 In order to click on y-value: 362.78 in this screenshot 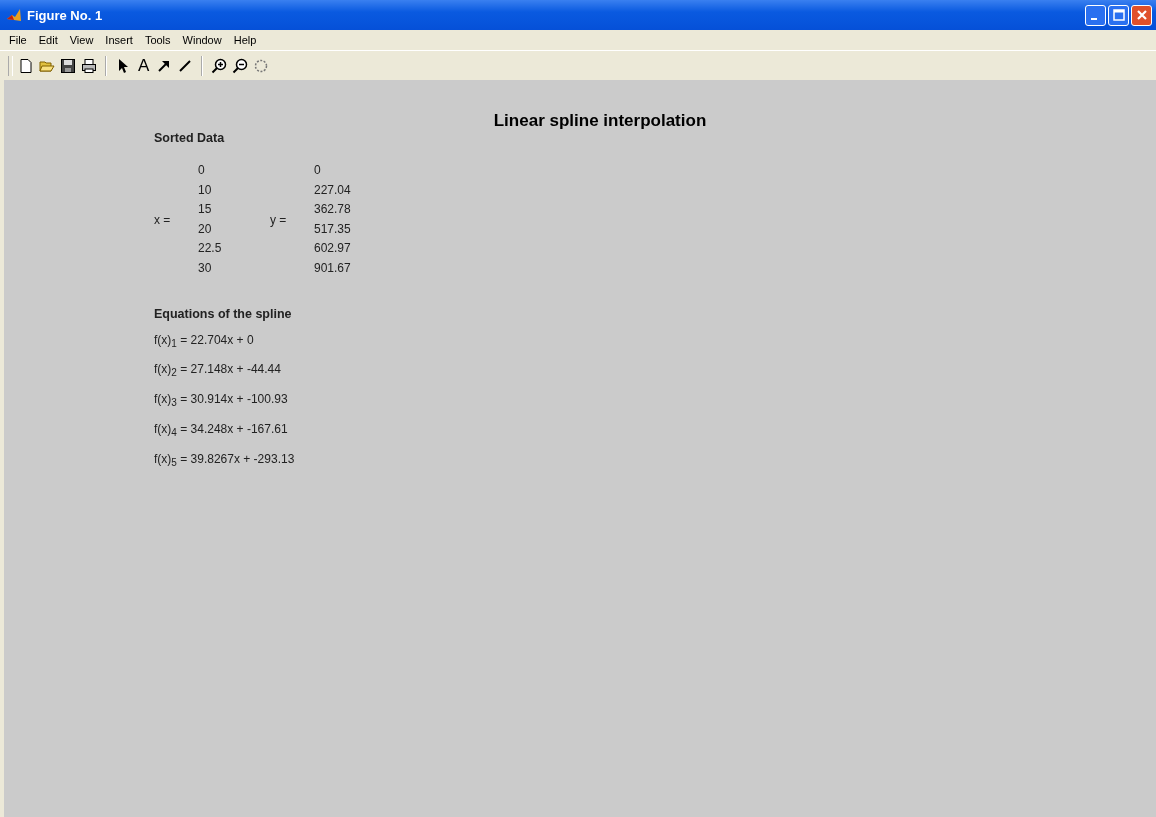, I will do `click(332, 210)`.